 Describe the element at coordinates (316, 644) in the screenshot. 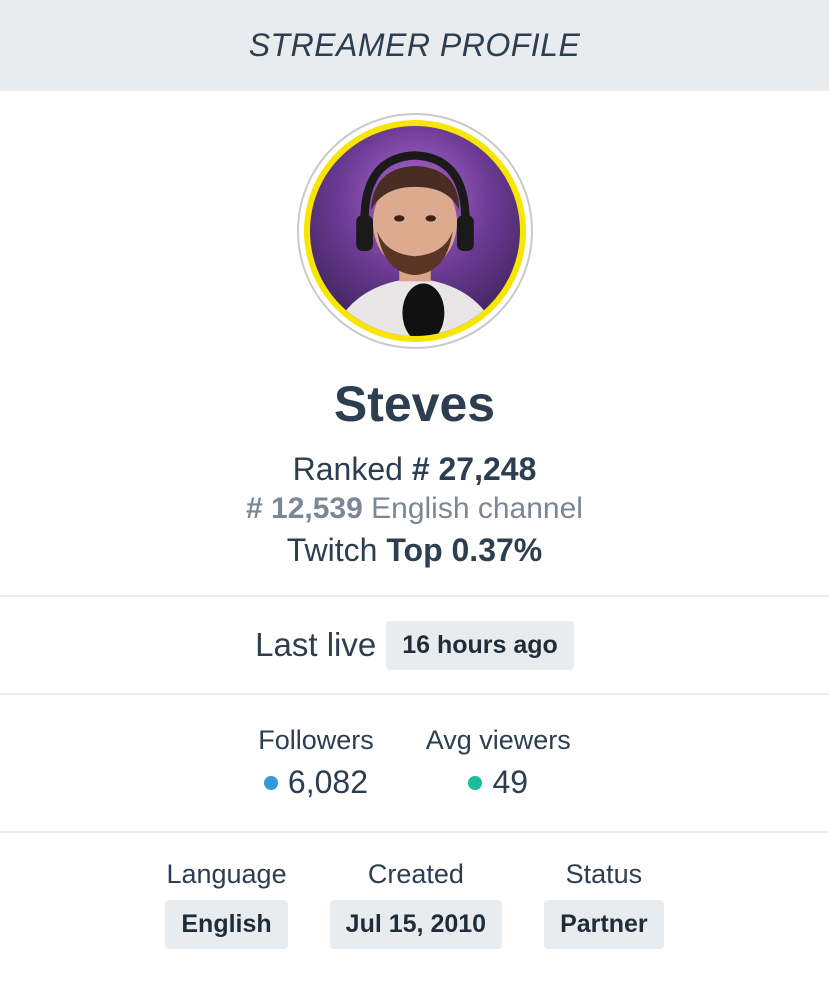

I see `last-live-label: Last live` at that location.